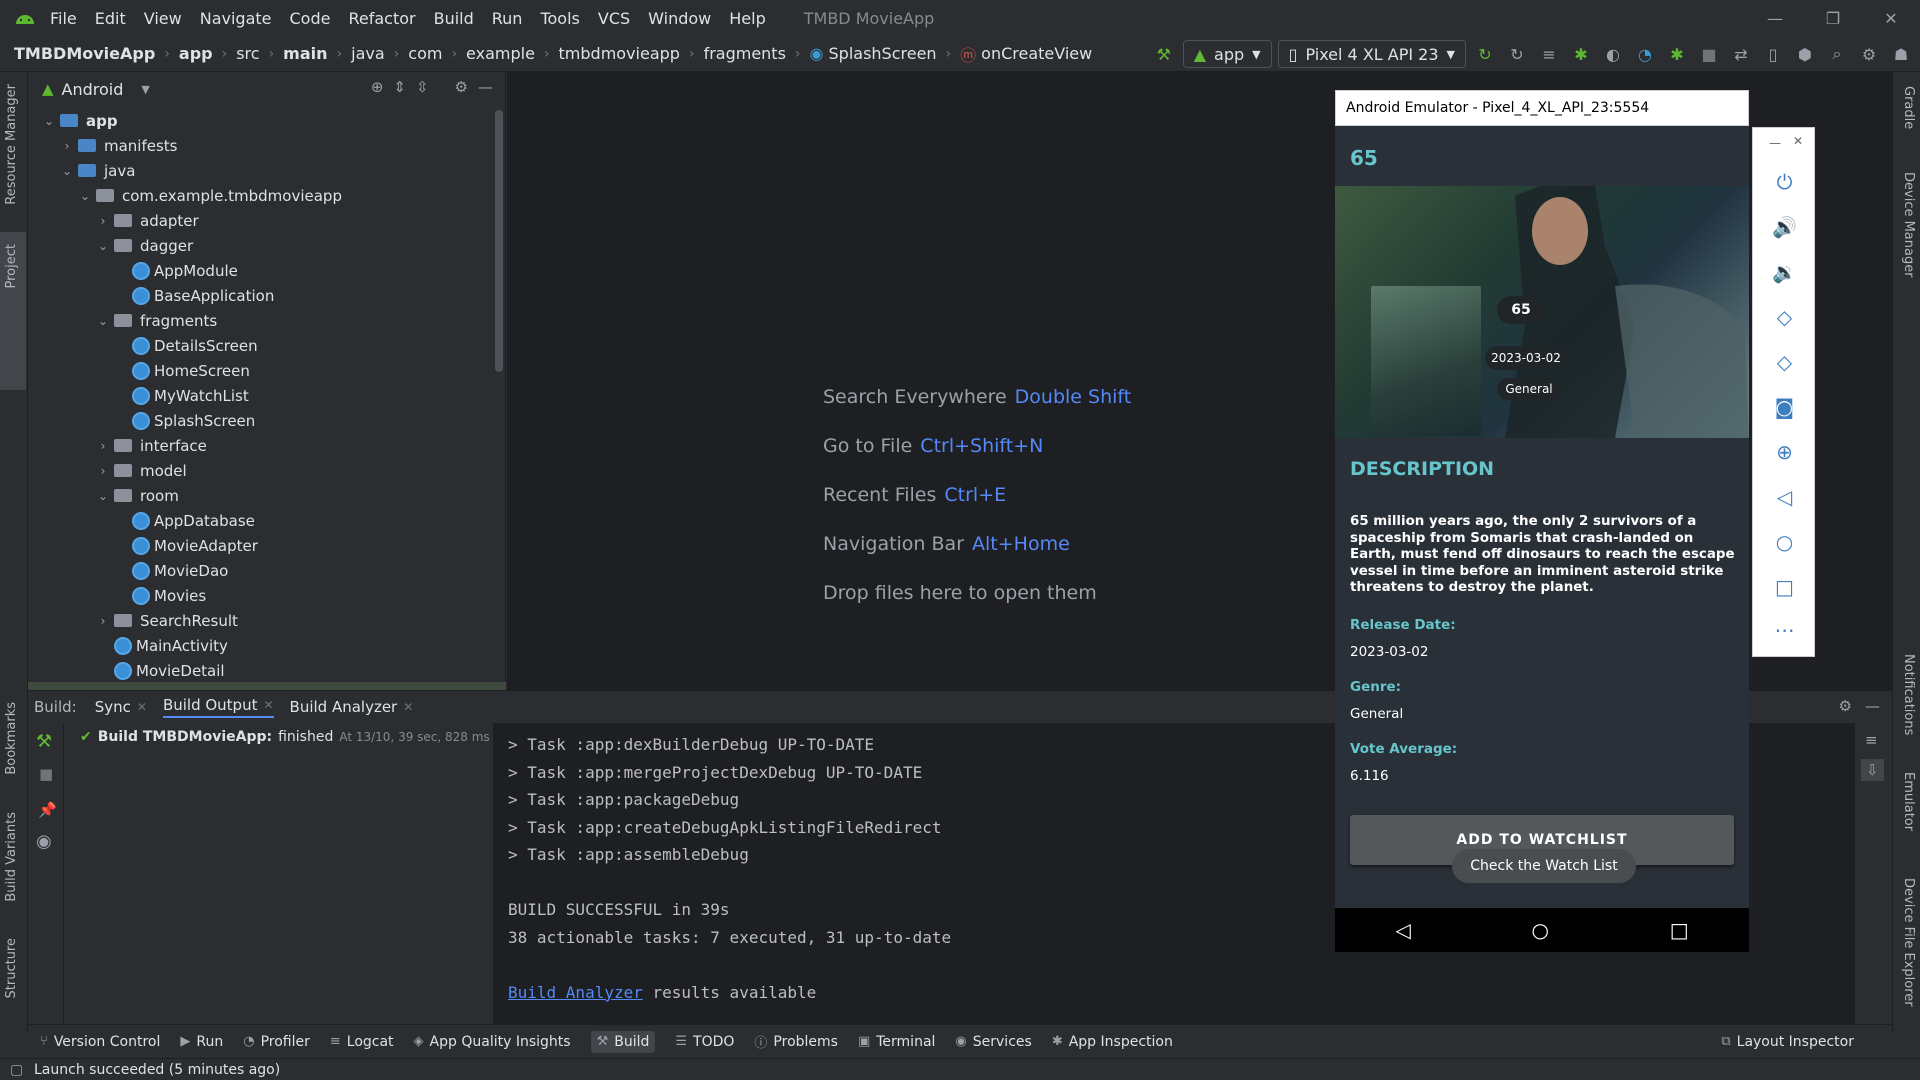 The height and width of the screenshot is (1080, 1920). What do you see at coordinates (399, 87) in the screenshot?
I see `expand-all-icon: ⇕` at bounding box center [399, 87].